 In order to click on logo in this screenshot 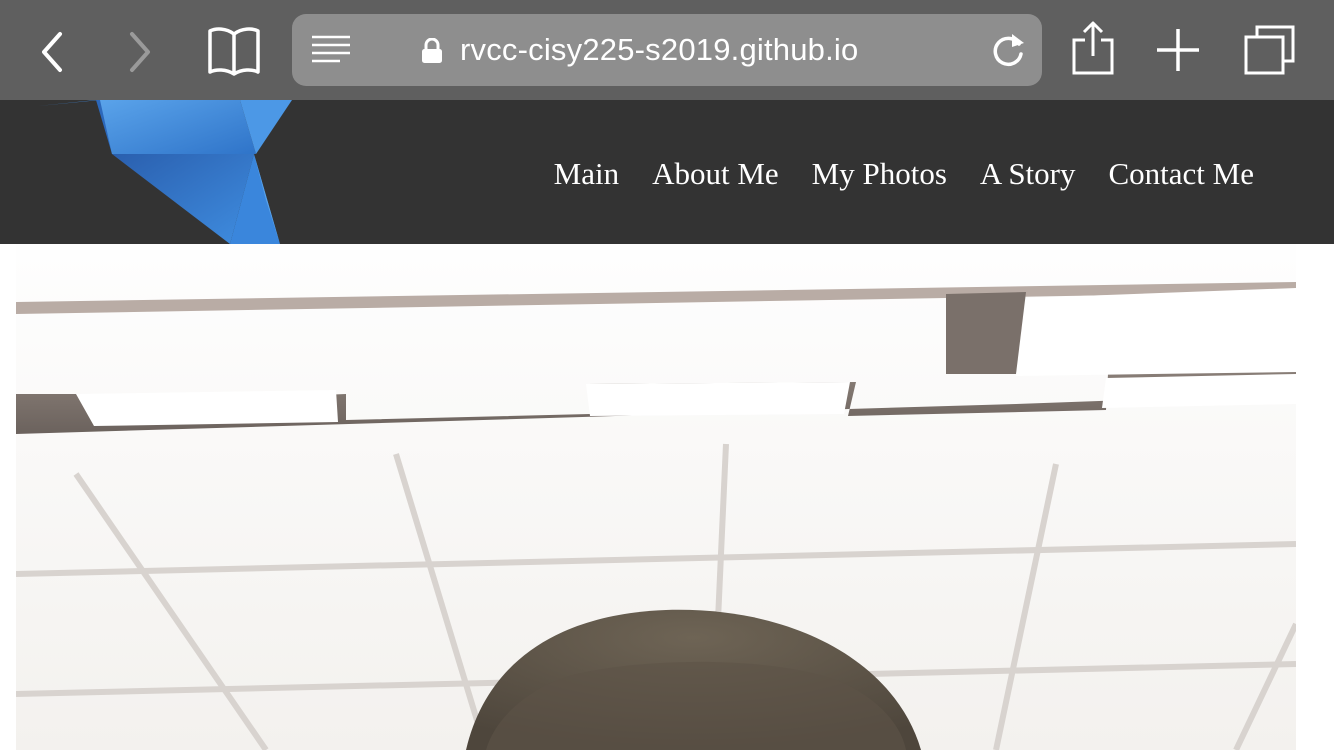, I will do `click(150, 174)`.